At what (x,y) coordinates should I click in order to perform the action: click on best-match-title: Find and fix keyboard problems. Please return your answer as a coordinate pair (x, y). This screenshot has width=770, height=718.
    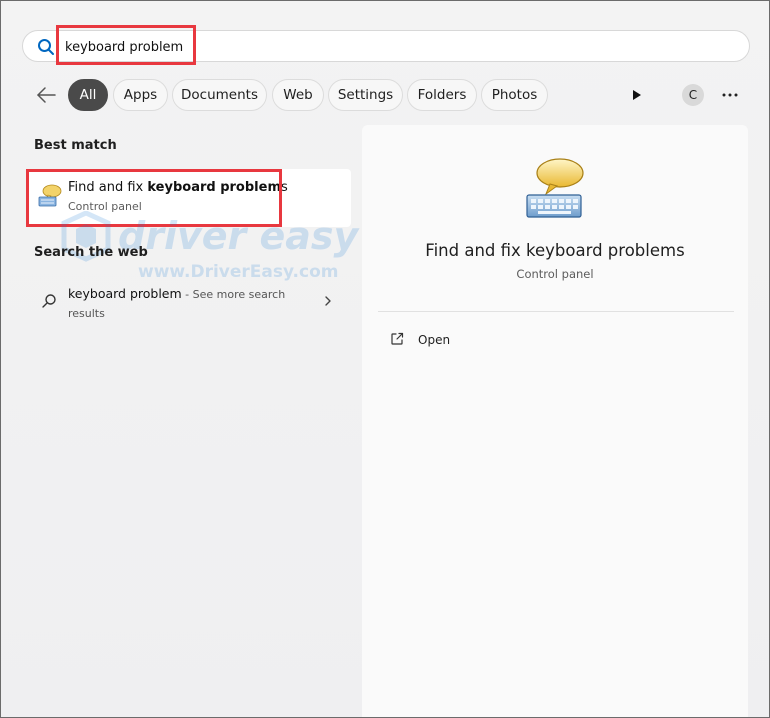
    Looking at the image, I should click on (178, 187).